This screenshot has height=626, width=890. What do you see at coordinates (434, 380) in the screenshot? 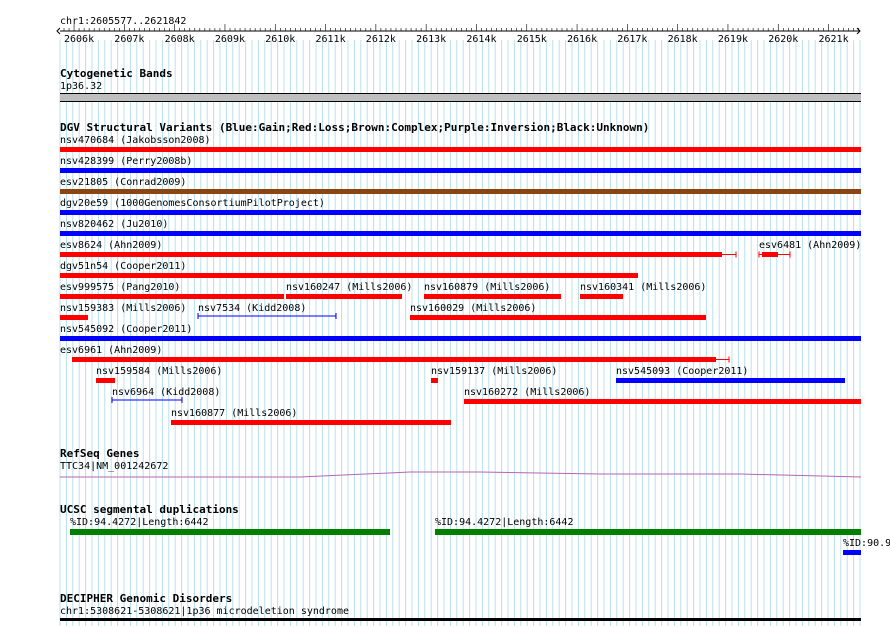
I see `dgv-feature-bar-nsv159137` at bounding box center [434, 380].